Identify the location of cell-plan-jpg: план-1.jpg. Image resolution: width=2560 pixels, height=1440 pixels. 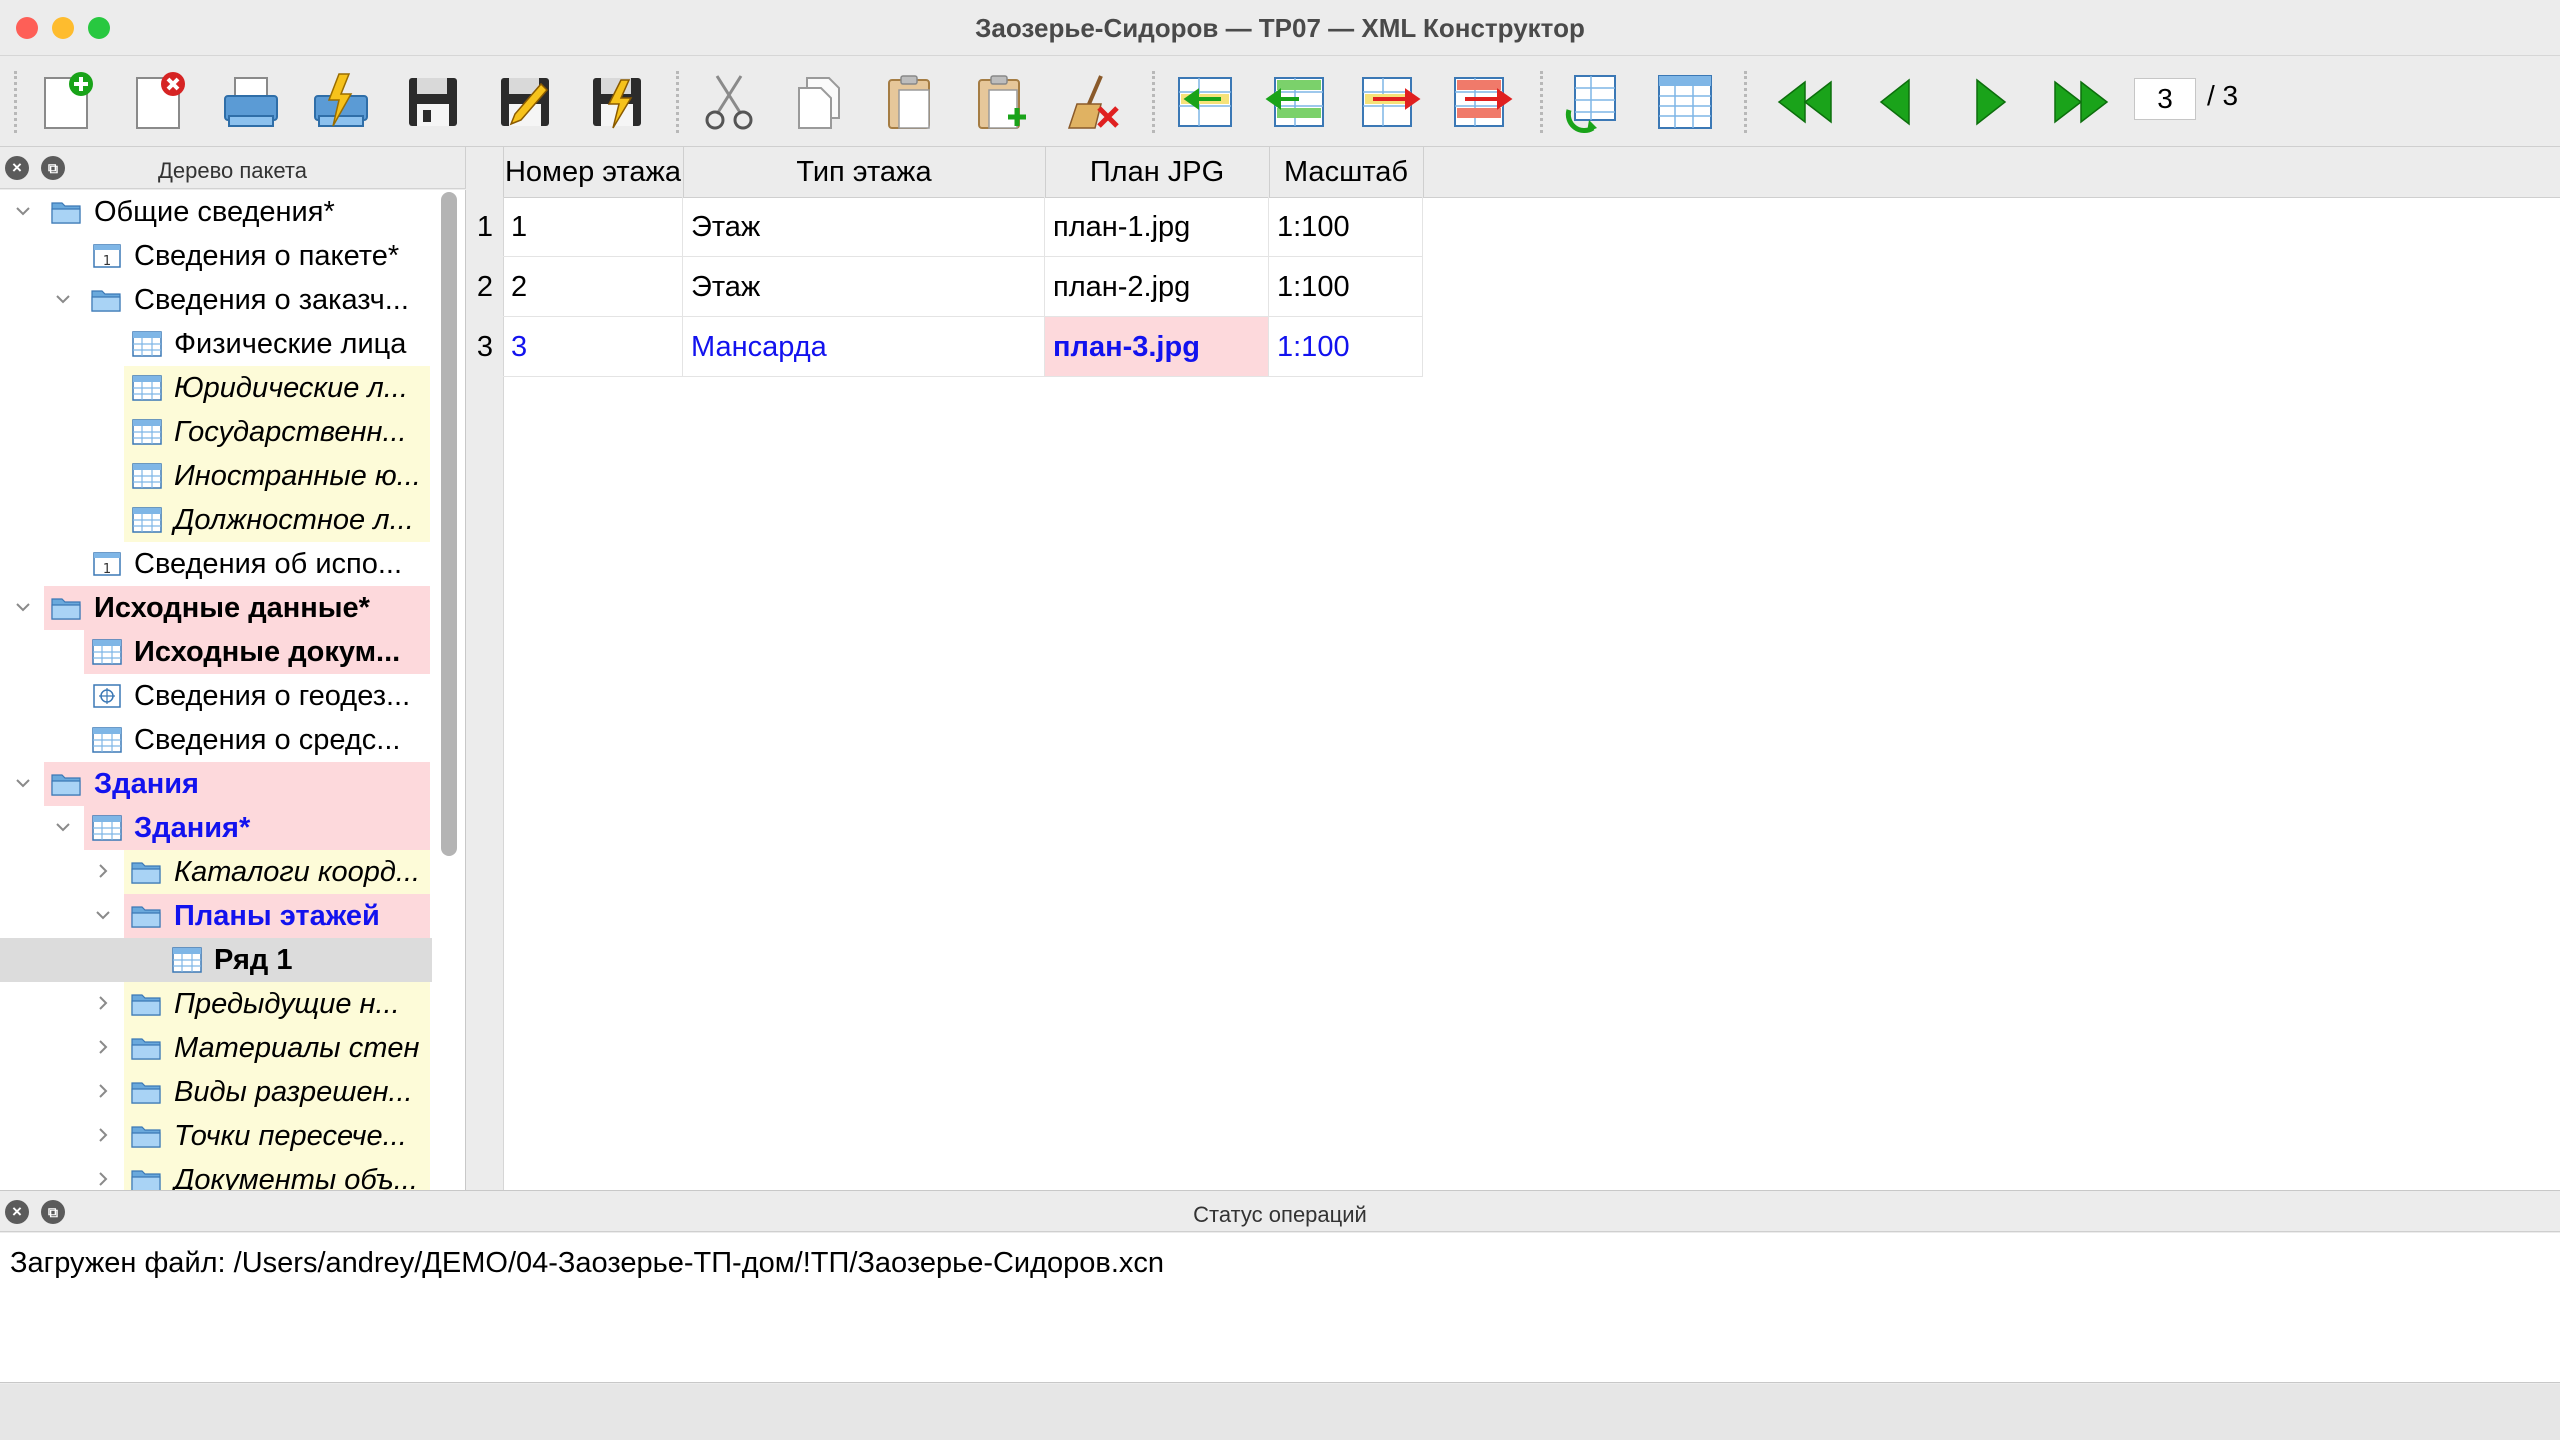
(1157, 227).